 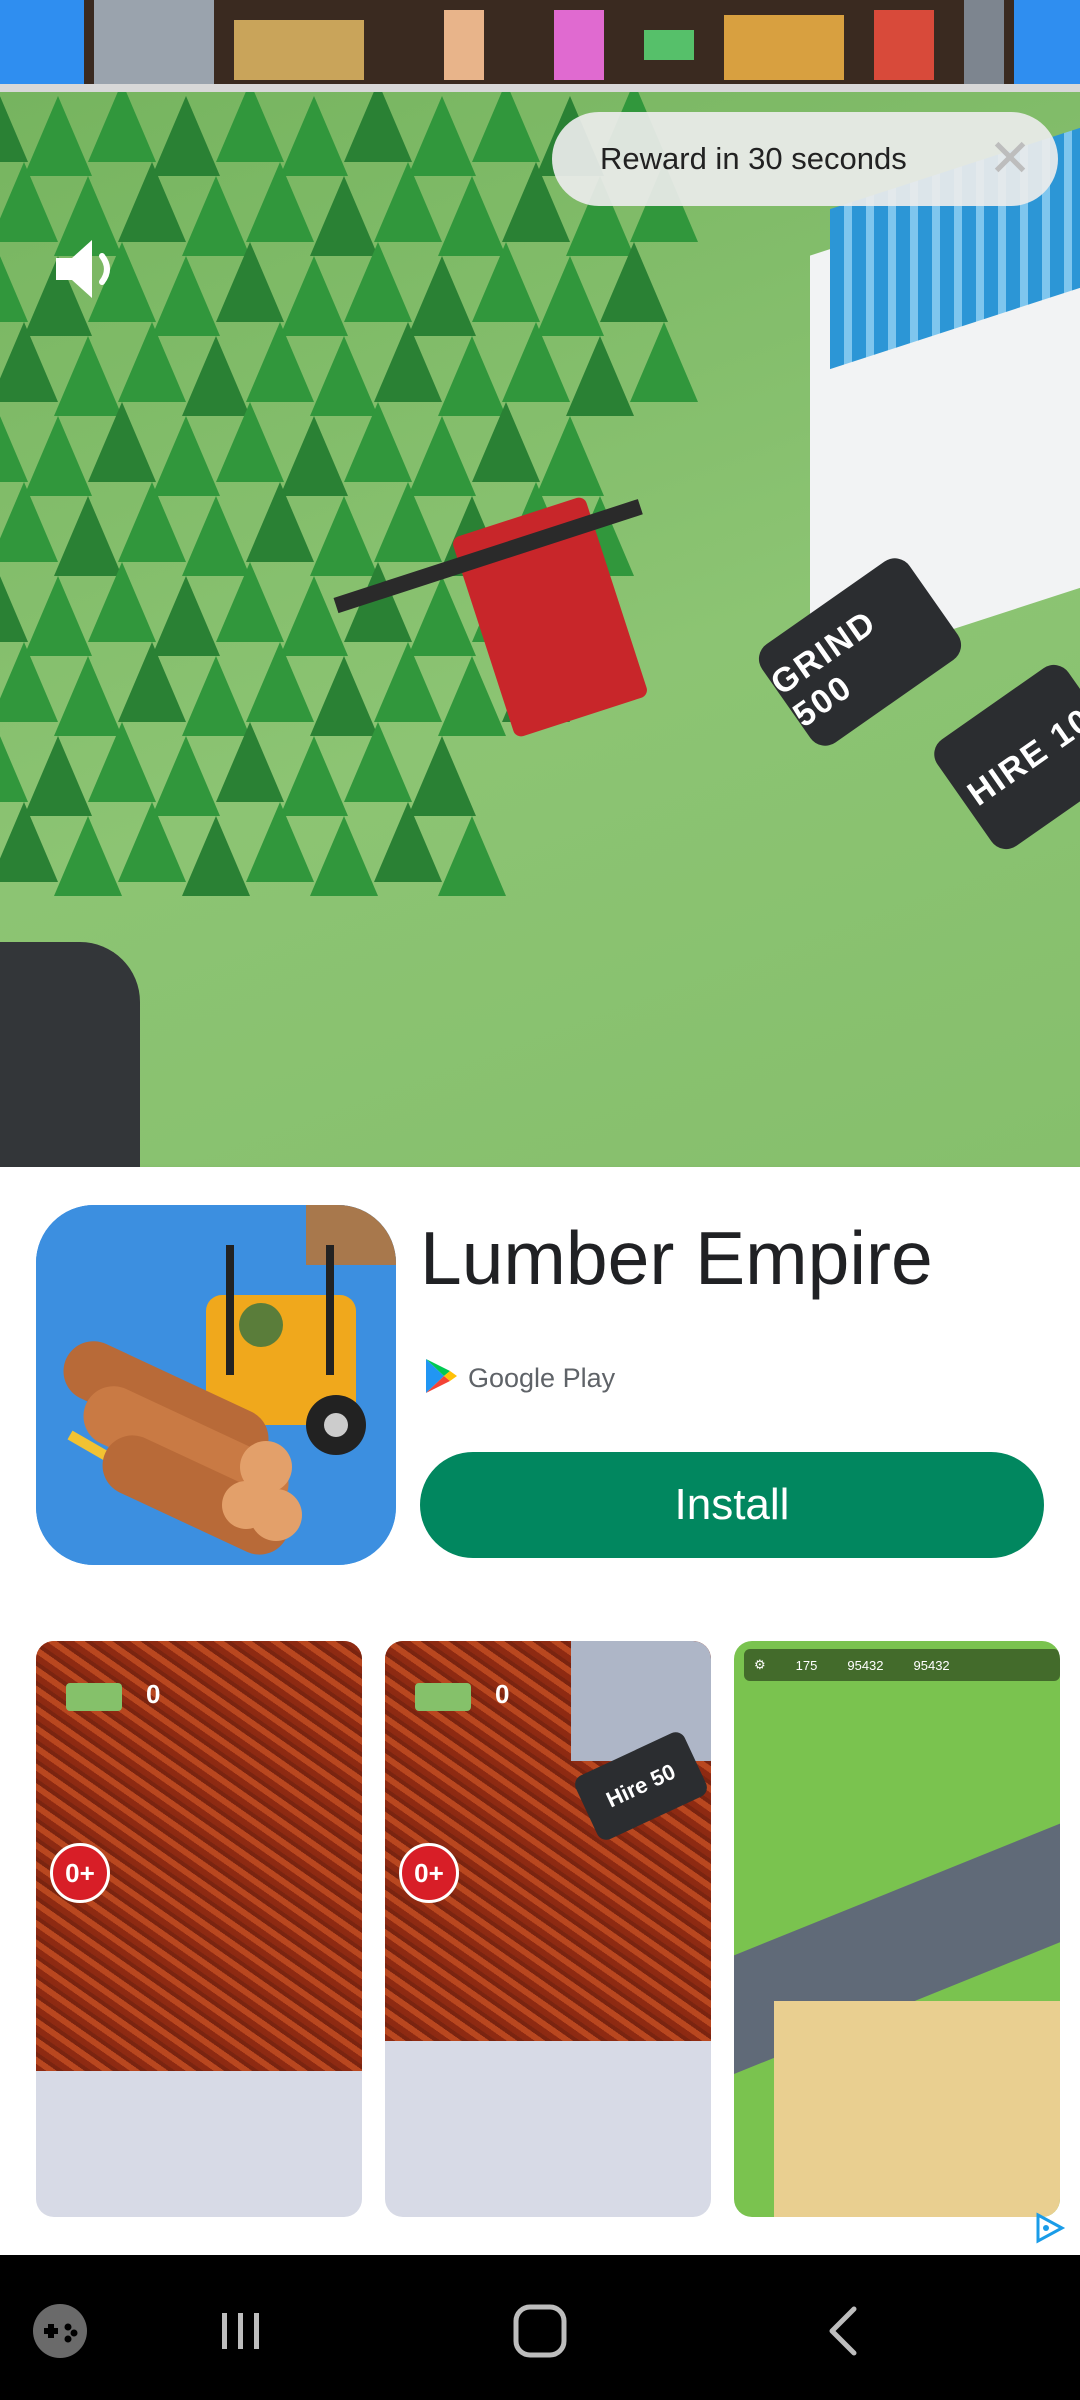 I want to click on google-play-icon, so click(x=441, y=1378).